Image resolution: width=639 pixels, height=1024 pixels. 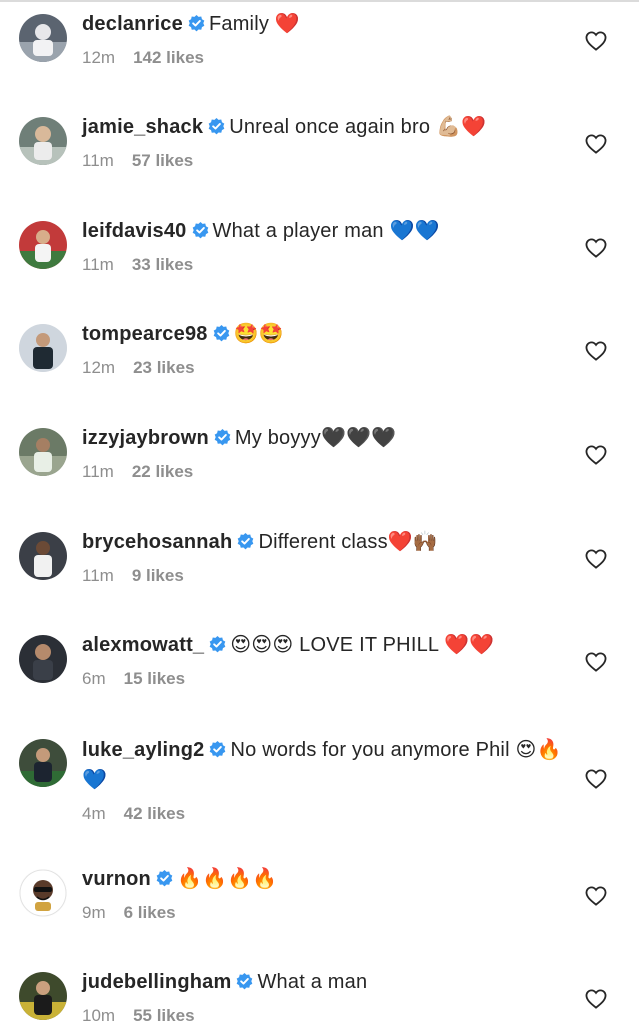 What do you see at coordinates (162, 471) in the screenshot?
I see `likes-count: 22 likes` at bounding box center [162, 471].